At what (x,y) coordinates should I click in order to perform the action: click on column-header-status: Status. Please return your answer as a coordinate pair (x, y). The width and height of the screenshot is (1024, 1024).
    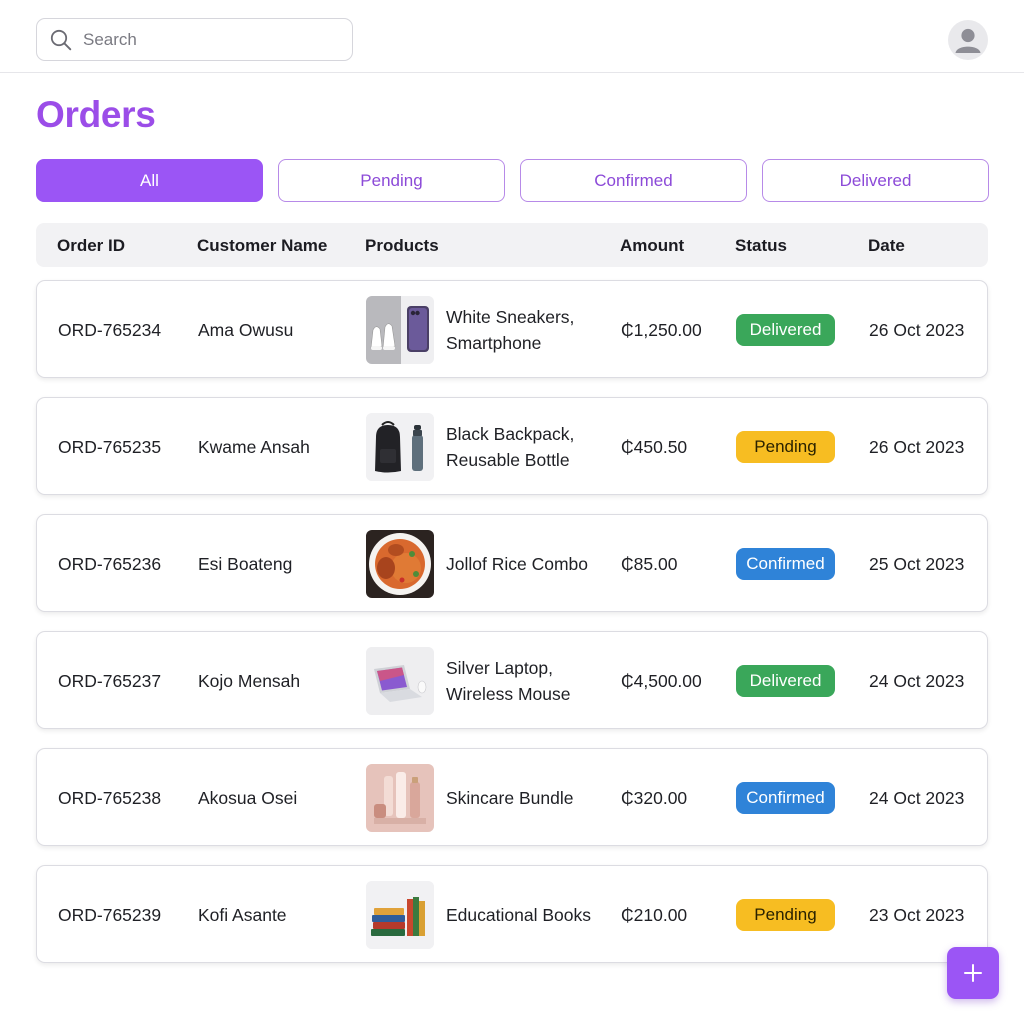
    Looking at the image, I should click on (761, 246).